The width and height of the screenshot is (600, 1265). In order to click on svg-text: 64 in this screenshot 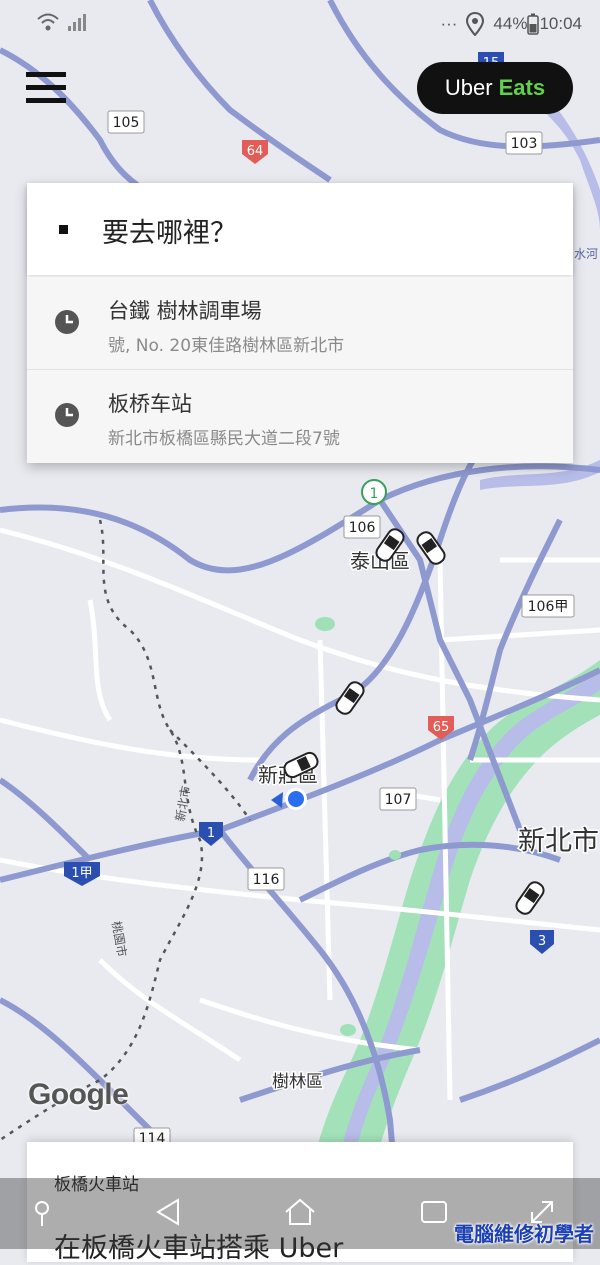, I will do `click(255, 151)`.